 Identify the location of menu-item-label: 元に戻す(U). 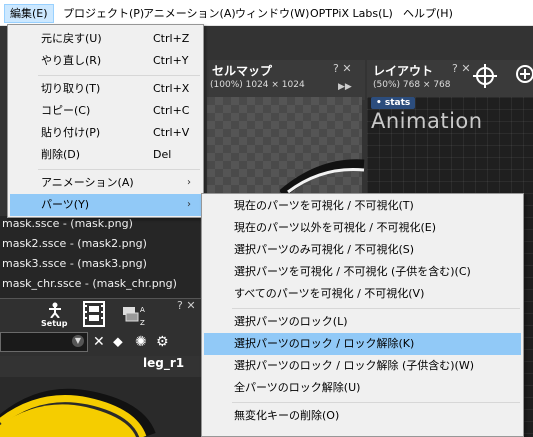
(71, 38).